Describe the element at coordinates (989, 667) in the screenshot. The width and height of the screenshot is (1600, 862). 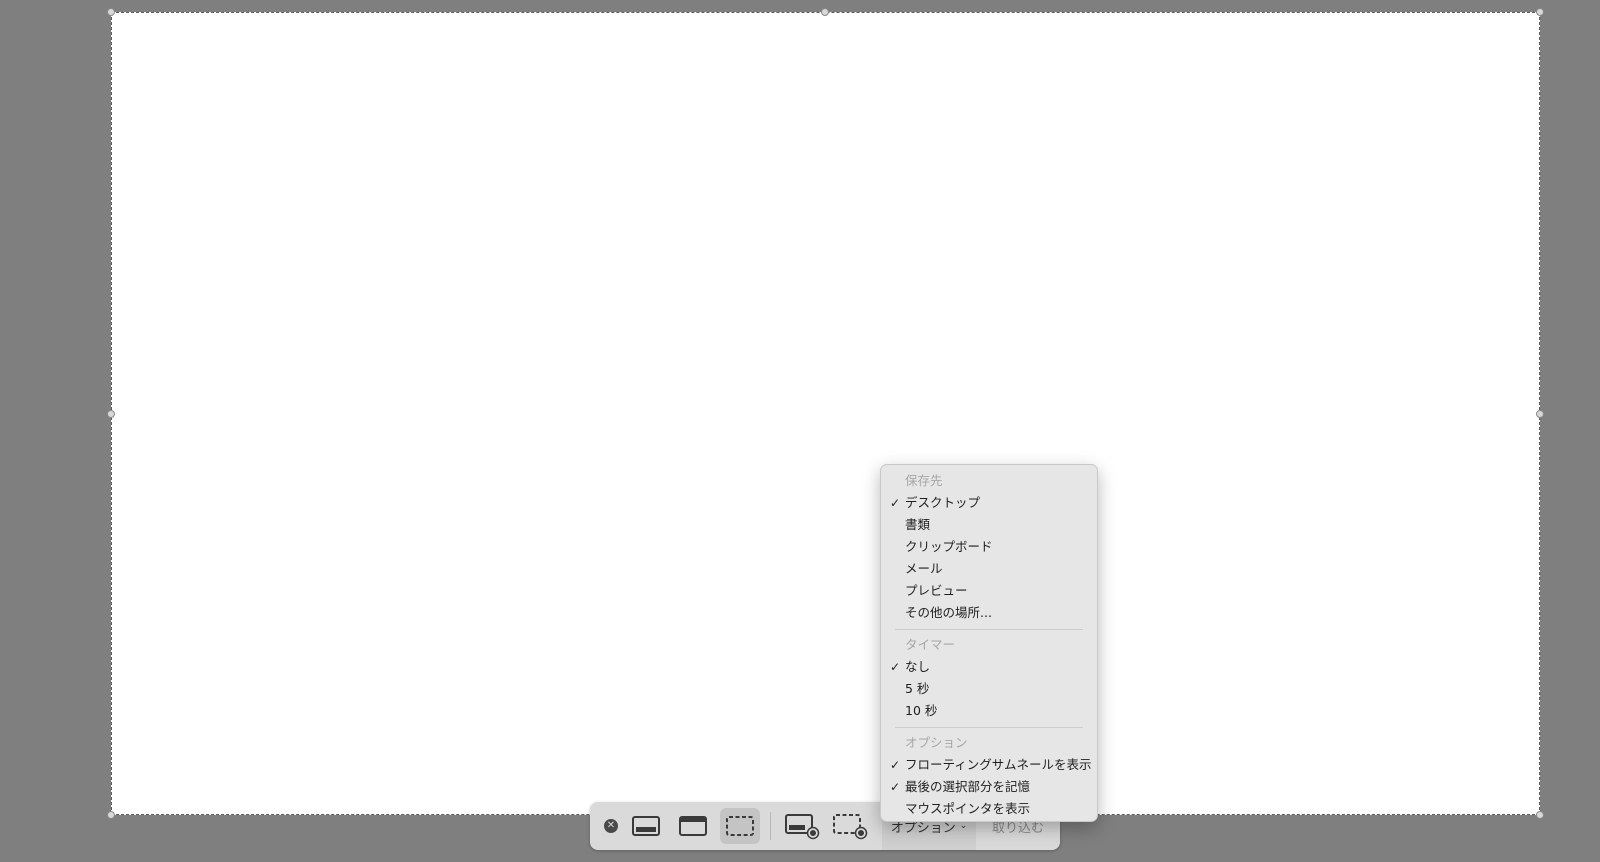
I see `menu-item-timer-none: ✓ なし` at that location.